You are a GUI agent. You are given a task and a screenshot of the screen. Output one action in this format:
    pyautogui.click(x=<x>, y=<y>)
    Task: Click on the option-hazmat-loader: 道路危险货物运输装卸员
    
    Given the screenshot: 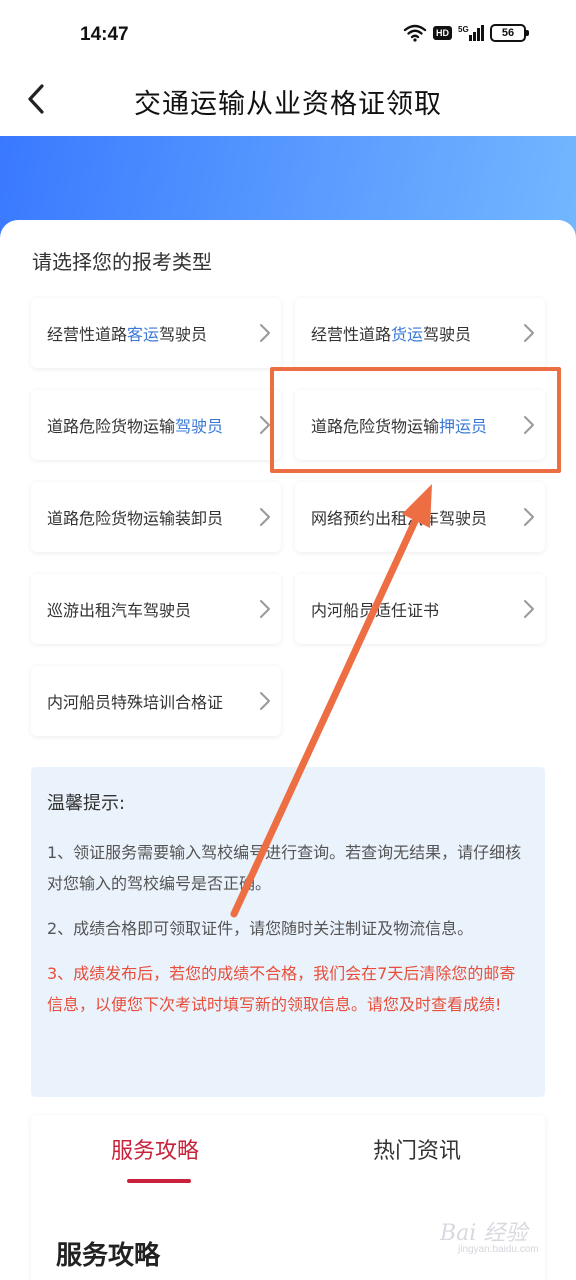 What is the action you would take?
    pyautogui.click(x=156, y=517)
    